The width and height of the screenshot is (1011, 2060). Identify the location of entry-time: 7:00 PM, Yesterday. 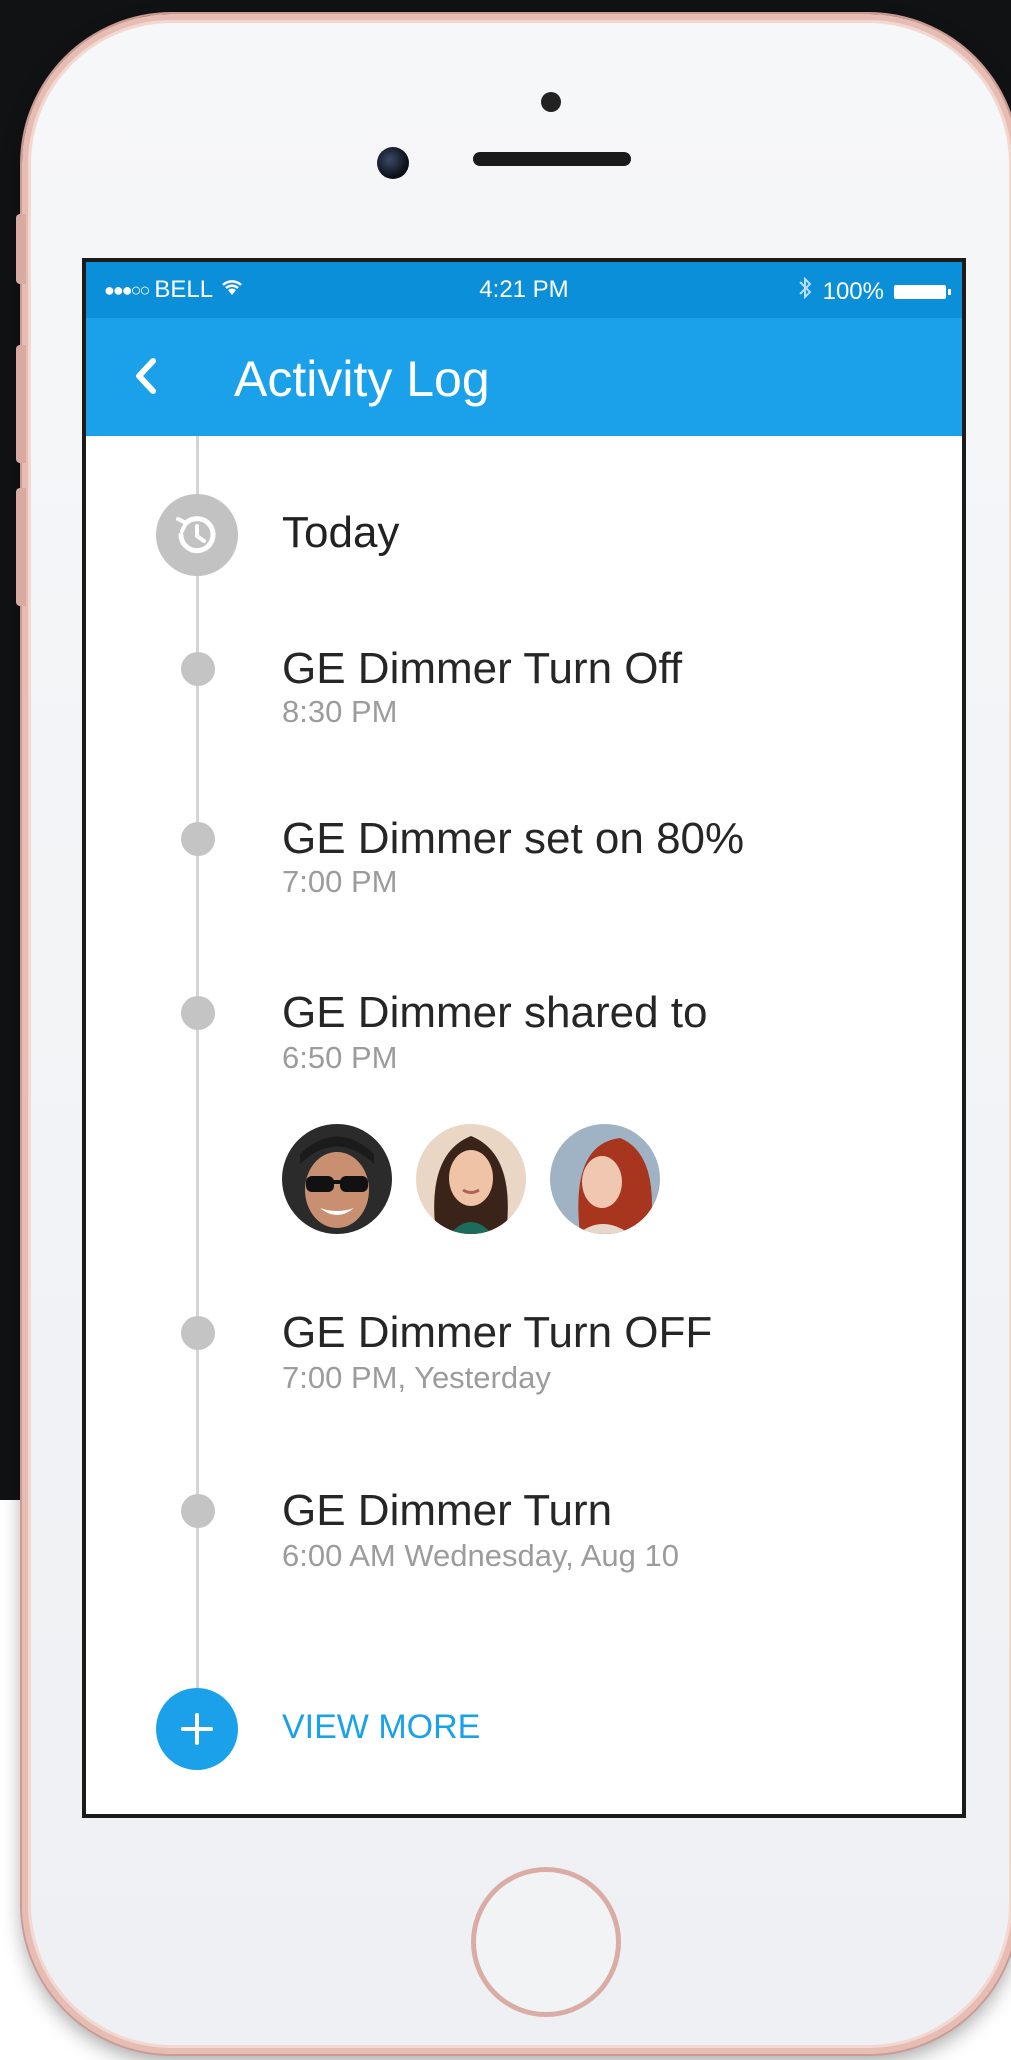
(416, 1377).